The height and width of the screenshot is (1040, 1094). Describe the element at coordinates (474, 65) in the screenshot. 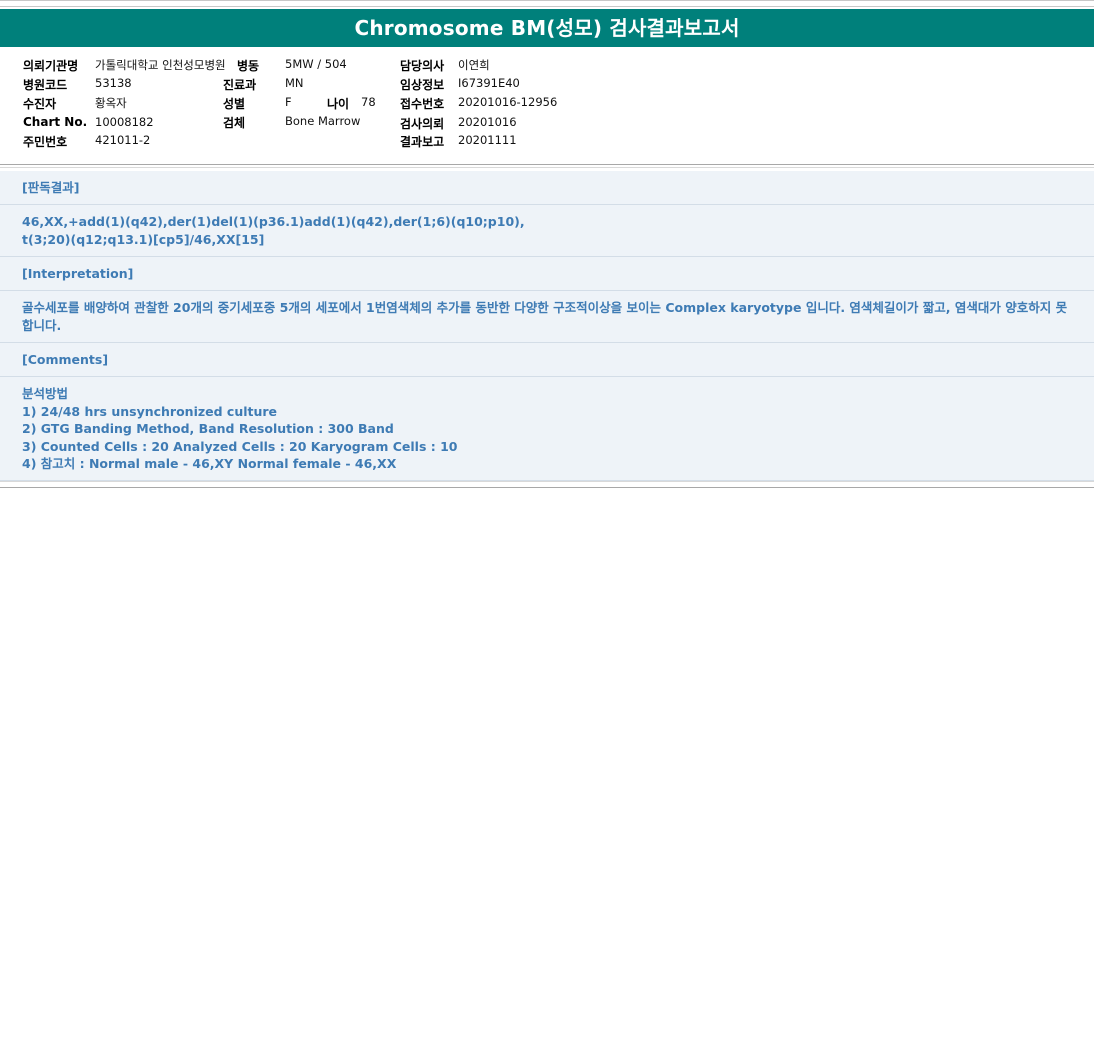

I see `doctor-value: 이연희` at that location.